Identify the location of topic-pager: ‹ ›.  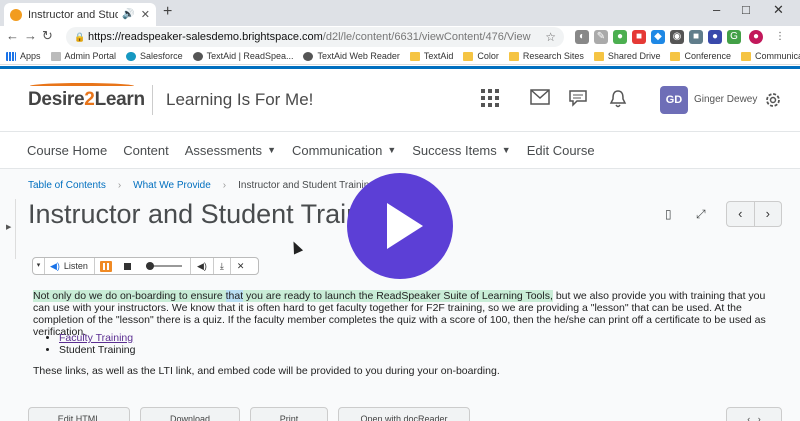
(754, 214).